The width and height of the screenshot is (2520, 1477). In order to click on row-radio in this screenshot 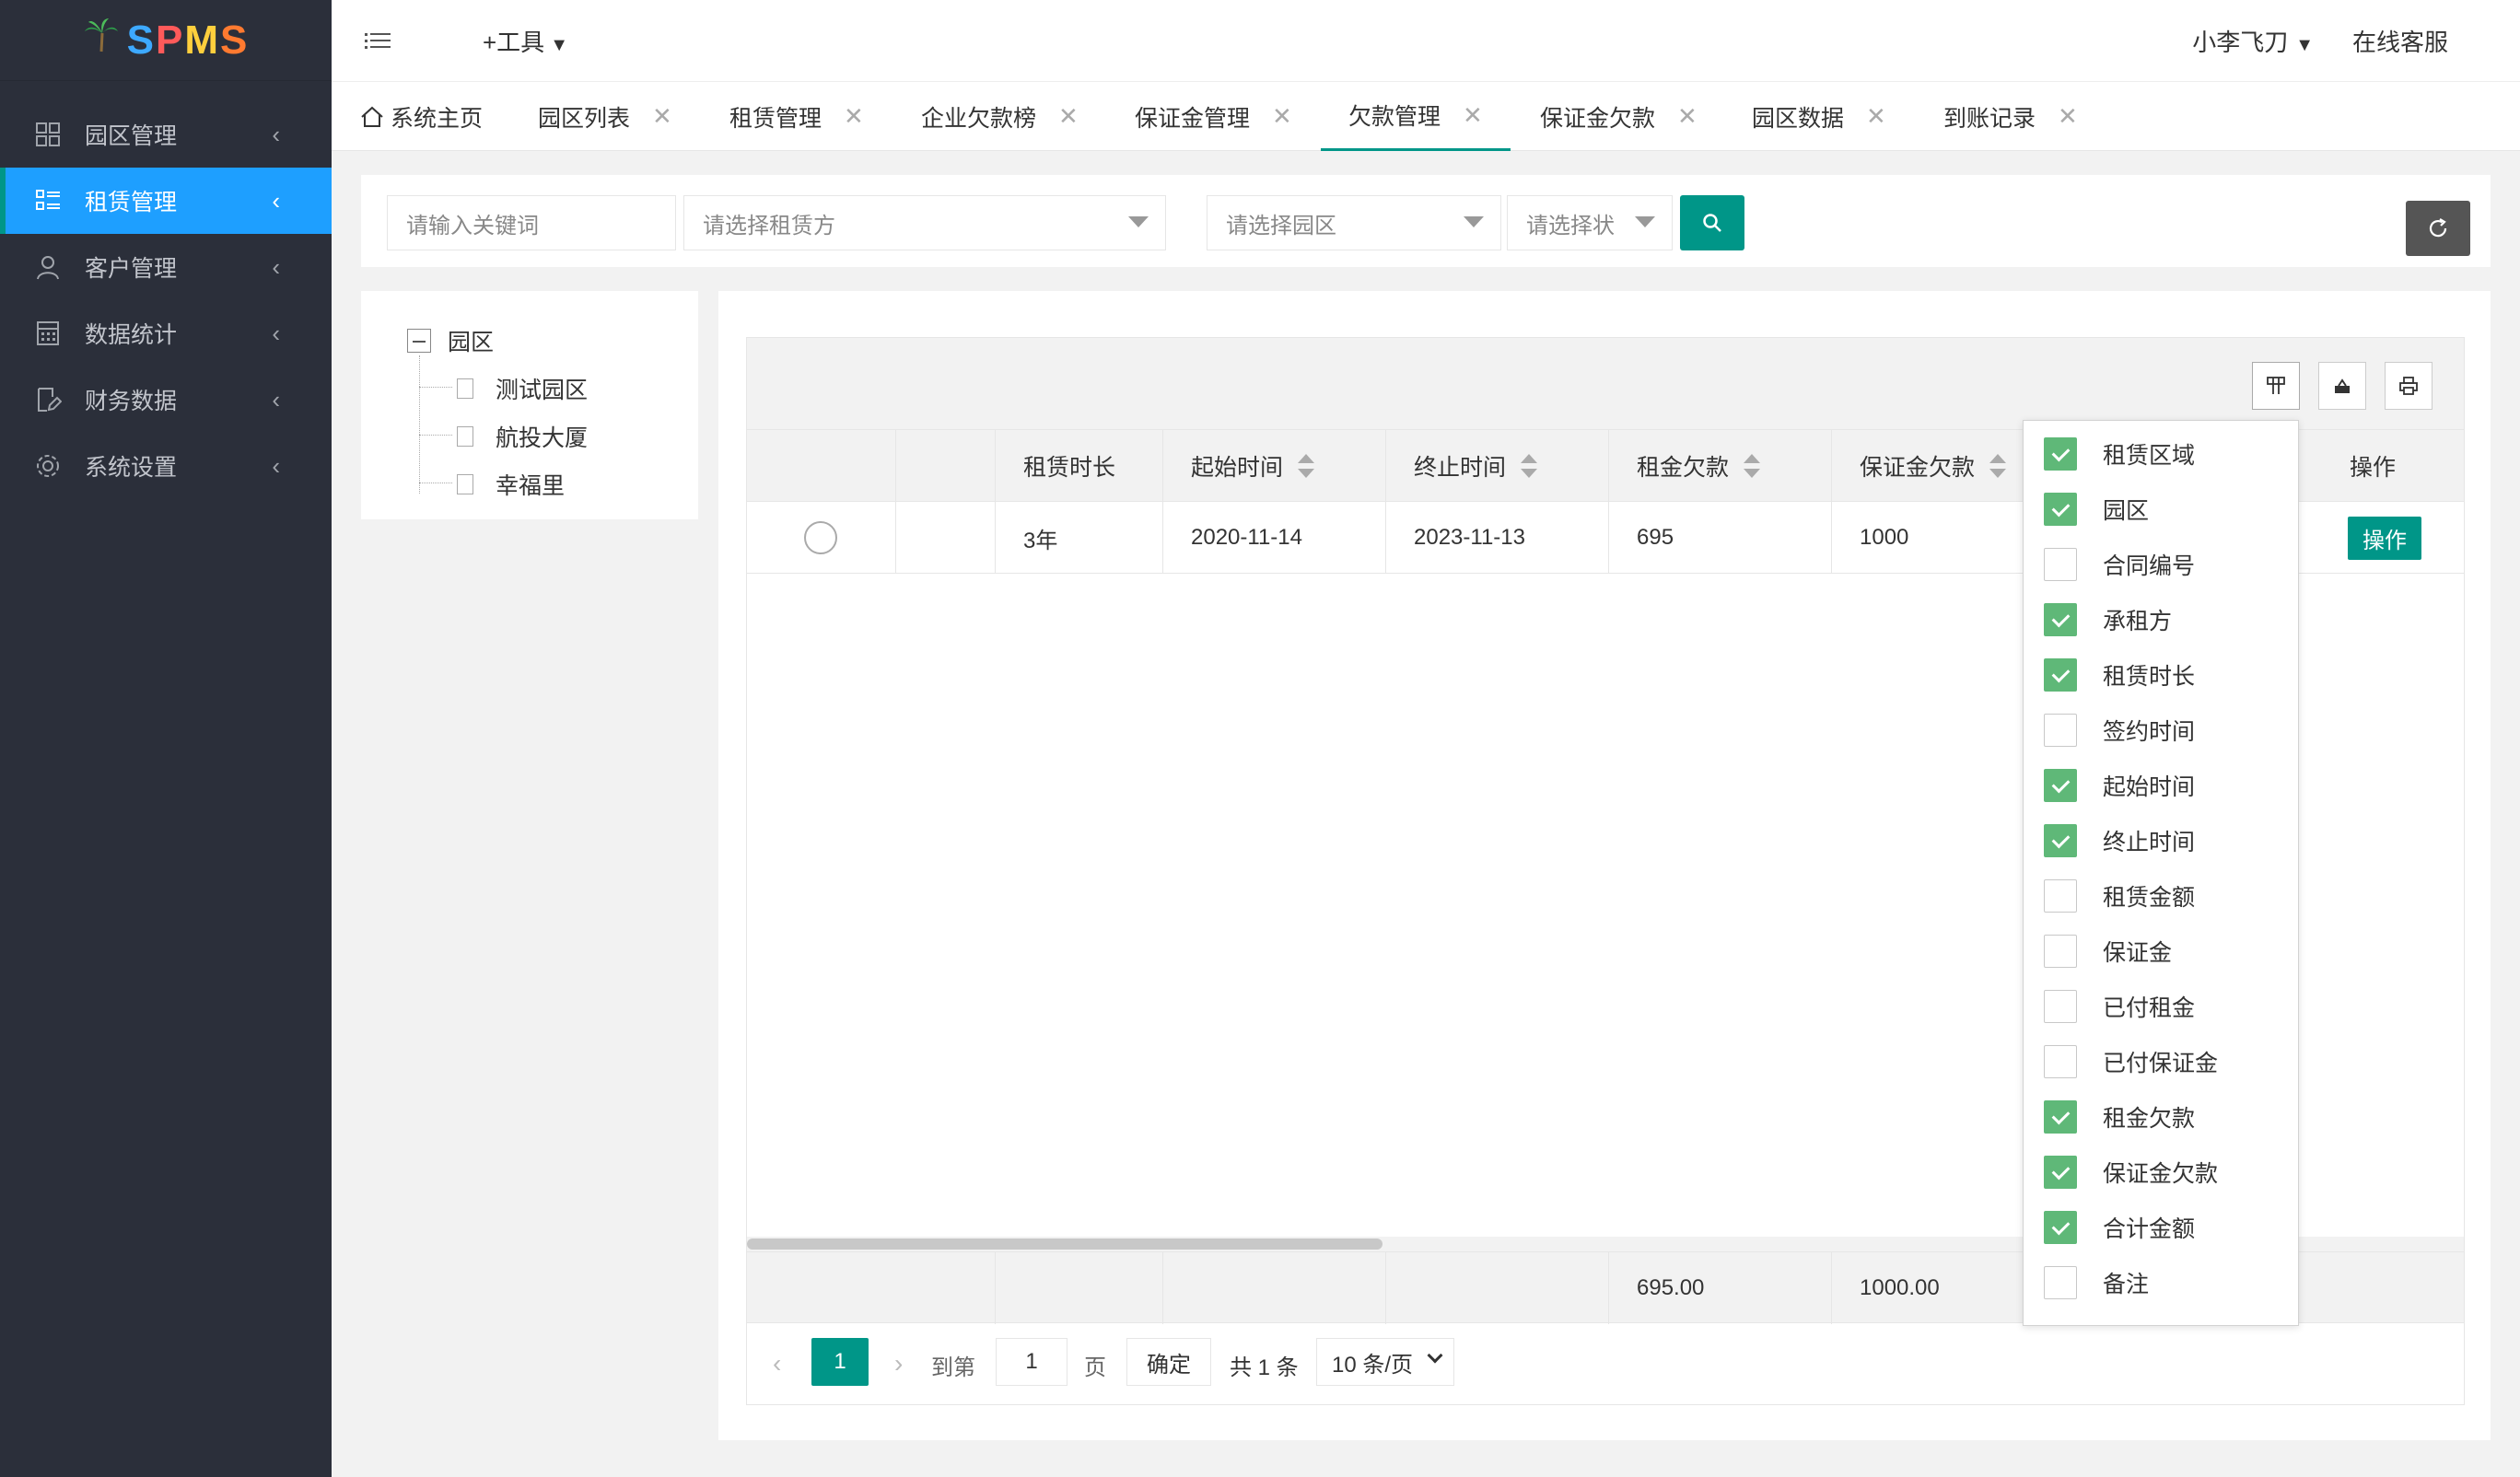, I will do `click(820, 537)`.